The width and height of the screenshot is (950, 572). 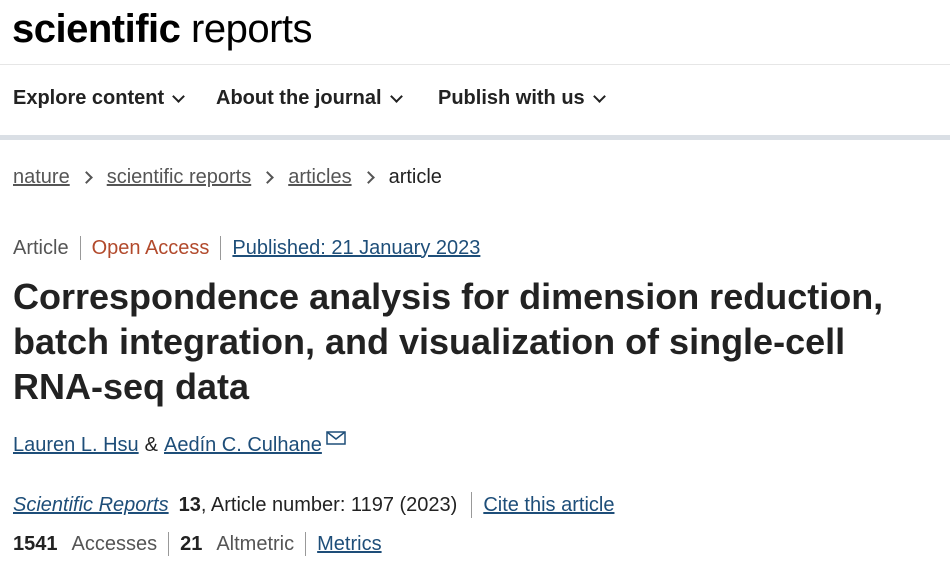 What do you see at coordinates (255, 543) in the screenshot?
I see `altmetric-label: Altmetric` at bounding box center [255, 543].